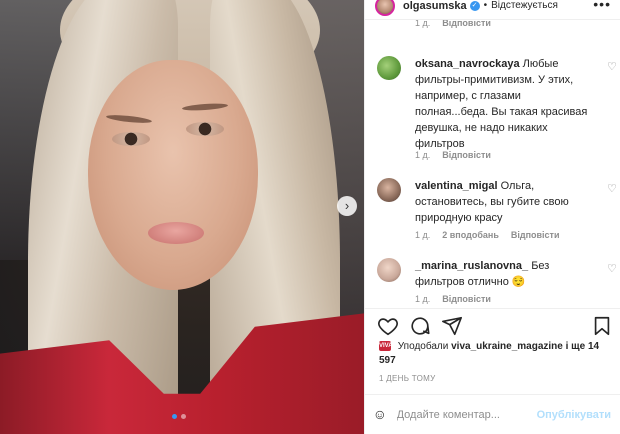 Image resolution: width=620 pixels, height=434 pixels. I want to click on more-options-icon: •••, so click(602, 6).